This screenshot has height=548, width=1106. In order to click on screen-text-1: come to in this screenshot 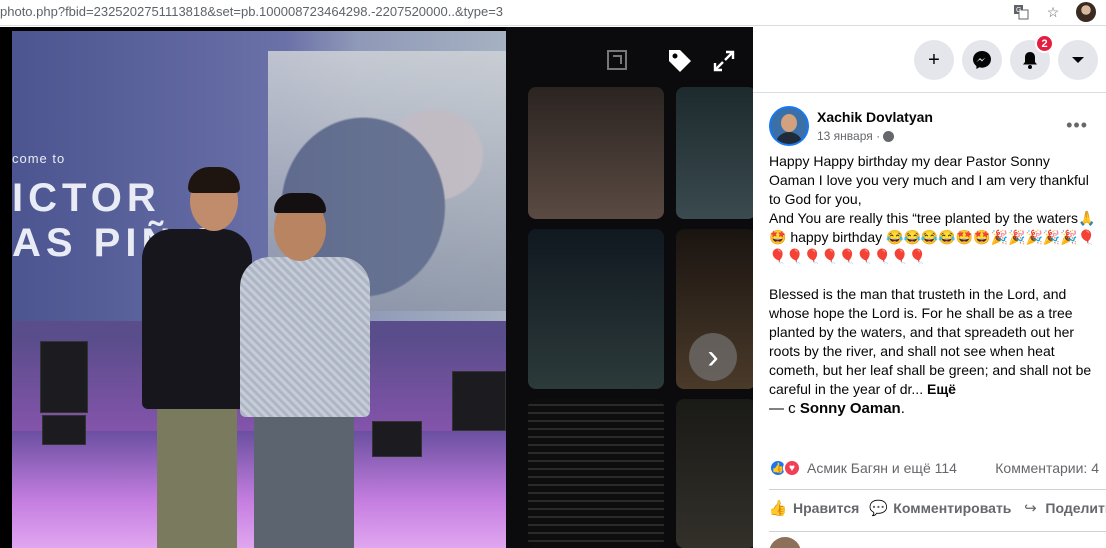, I will do `click(39, 158)`.